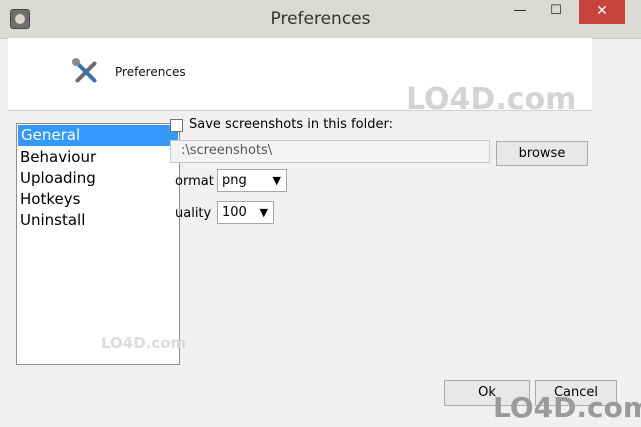  What do you see at coordinates (320, 19) in the screenshot?
I see `title-bar: Preferences — ☐ ✕` at bounding box center [320, 19].